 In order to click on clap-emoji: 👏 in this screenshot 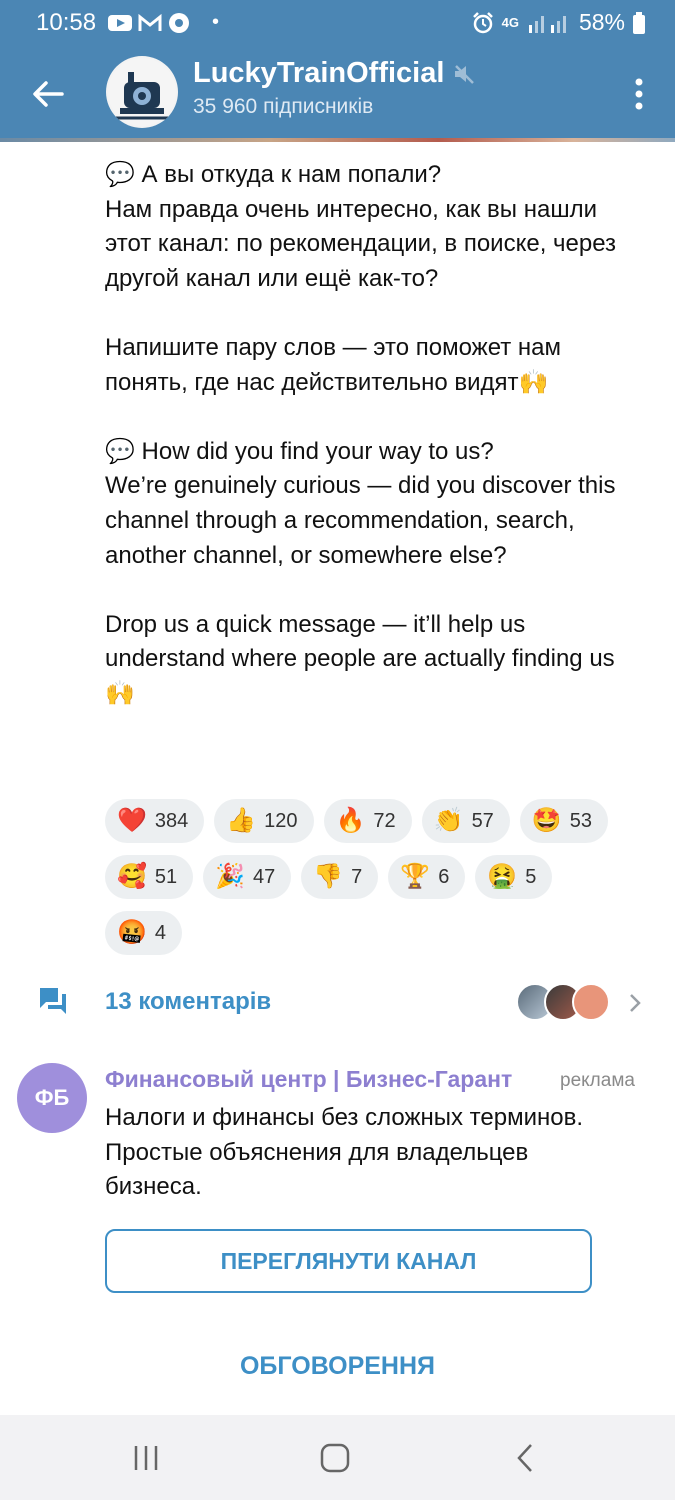, I will do `click(448, 820)`.